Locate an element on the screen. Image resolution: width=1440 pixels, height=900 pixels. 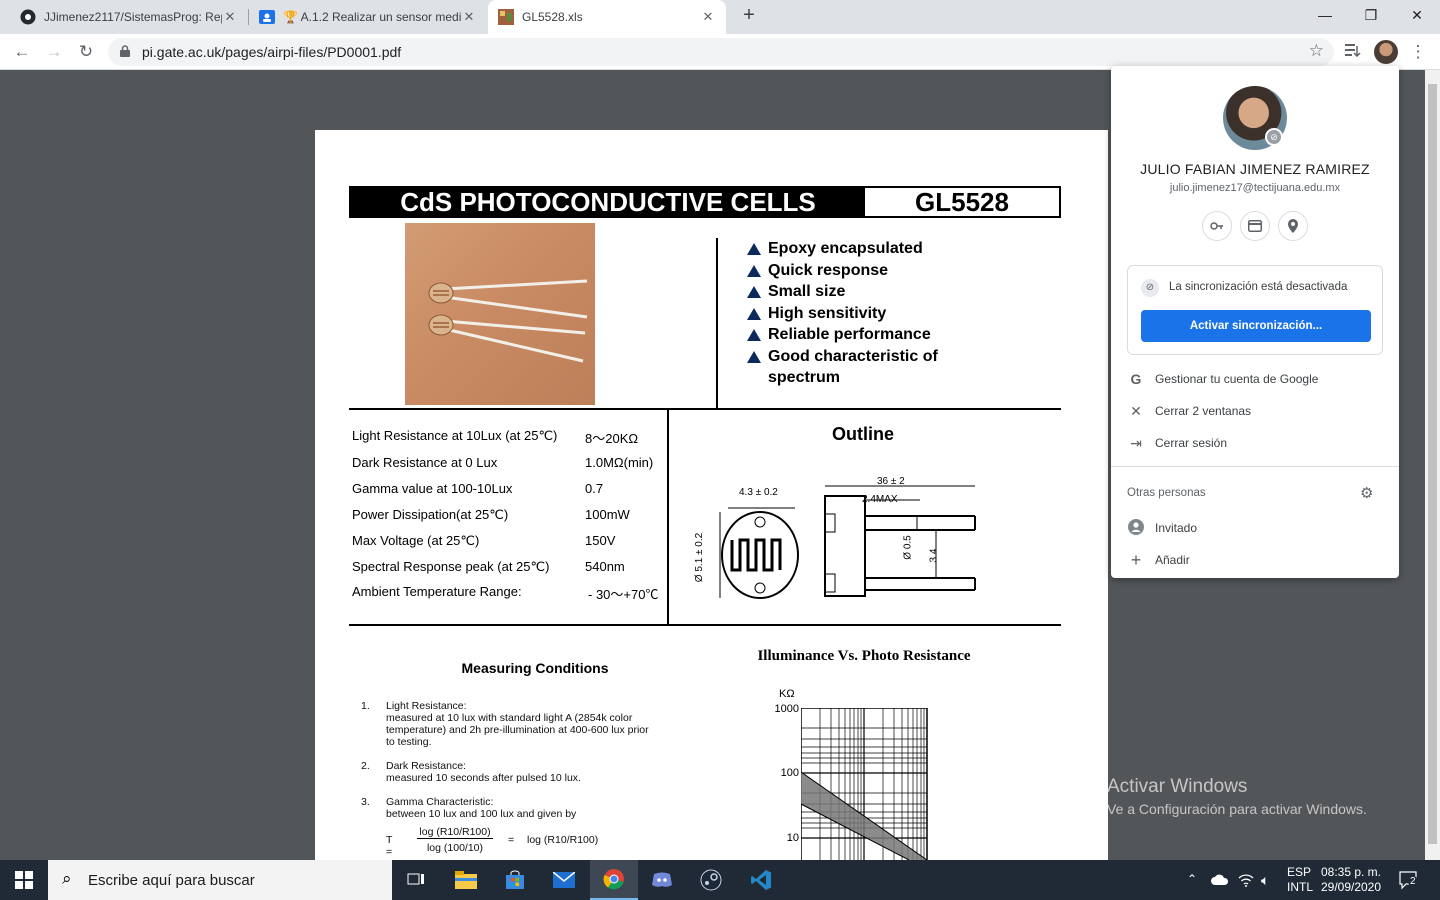
spec-label: Gamma value at 100-10Lux is located at coordinates (432, 488).